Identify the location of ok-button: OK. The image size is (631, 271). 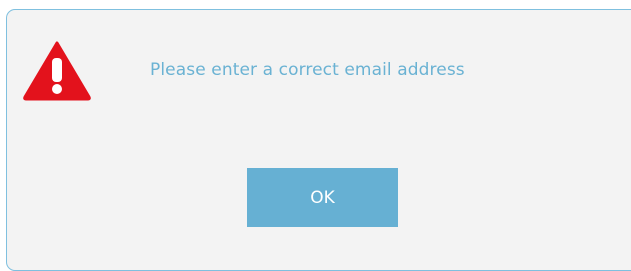
(322, 197).